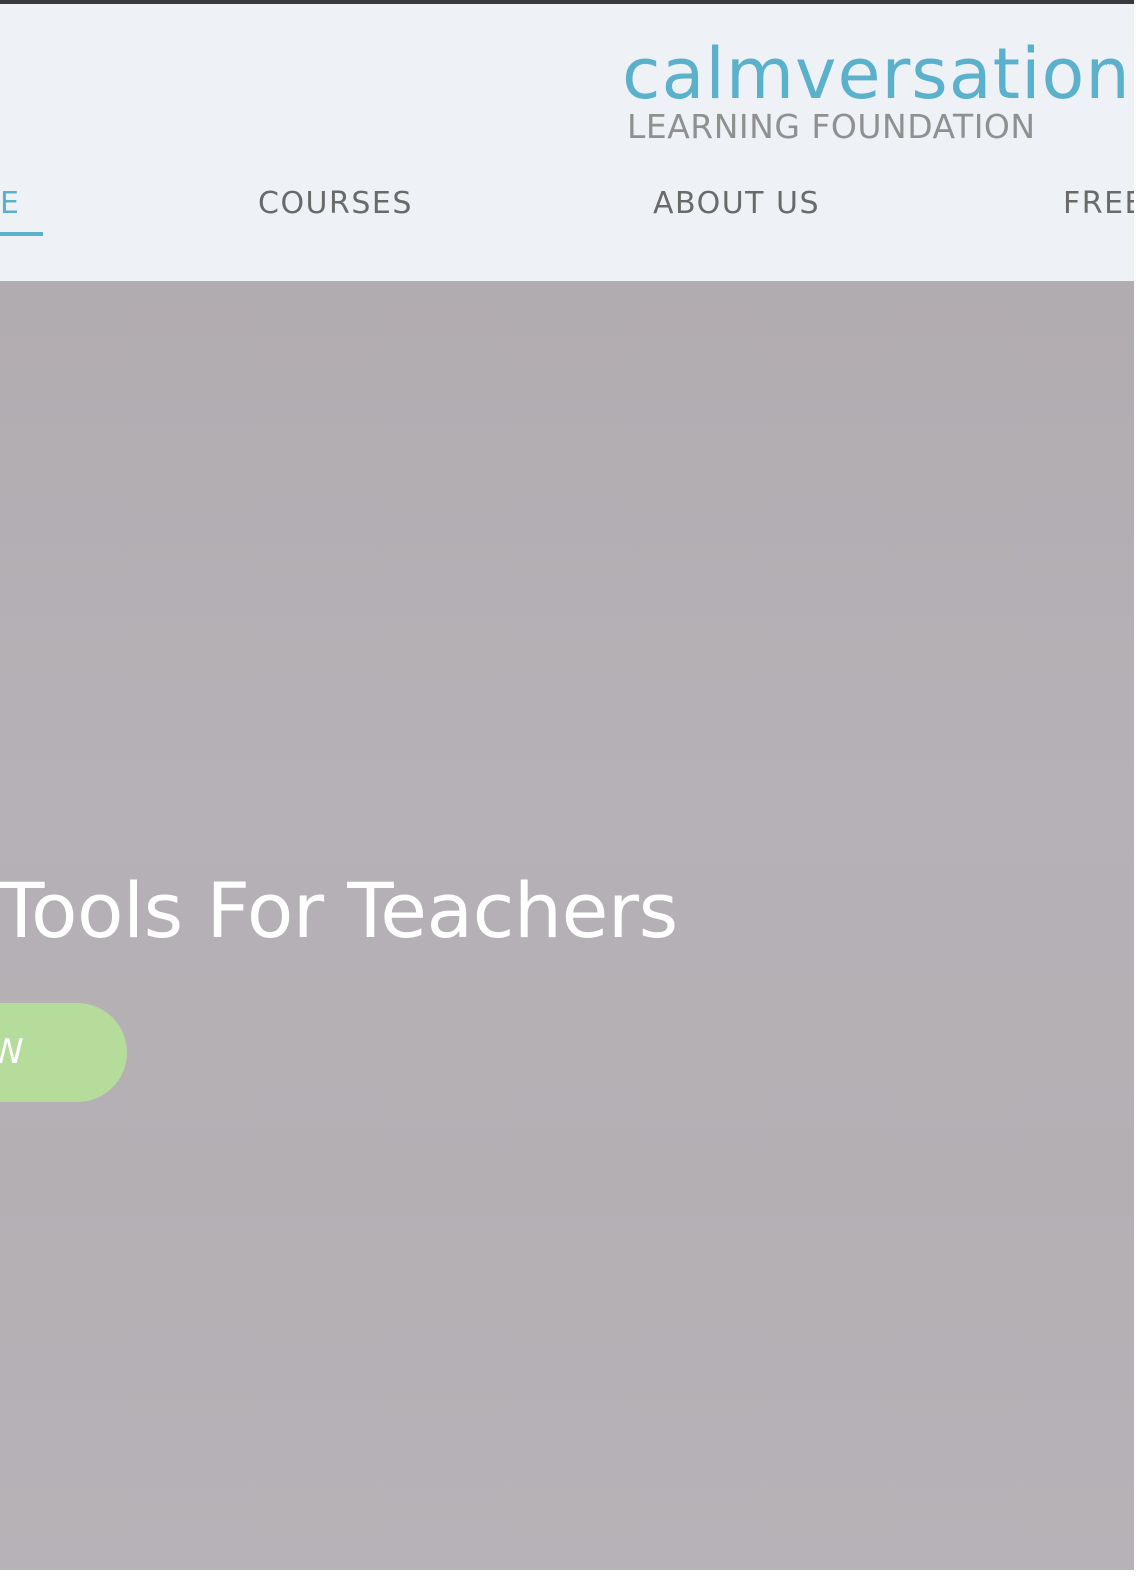  I want to click on nav-item-courses: COURSES, so click(335, 204).